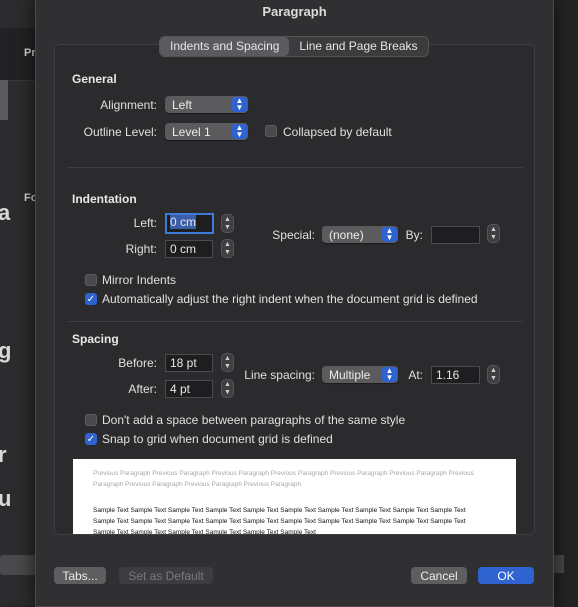 The width and height of the screenshot is (578, 607). I want to click on background-bottom-bar, so click(18, 565).